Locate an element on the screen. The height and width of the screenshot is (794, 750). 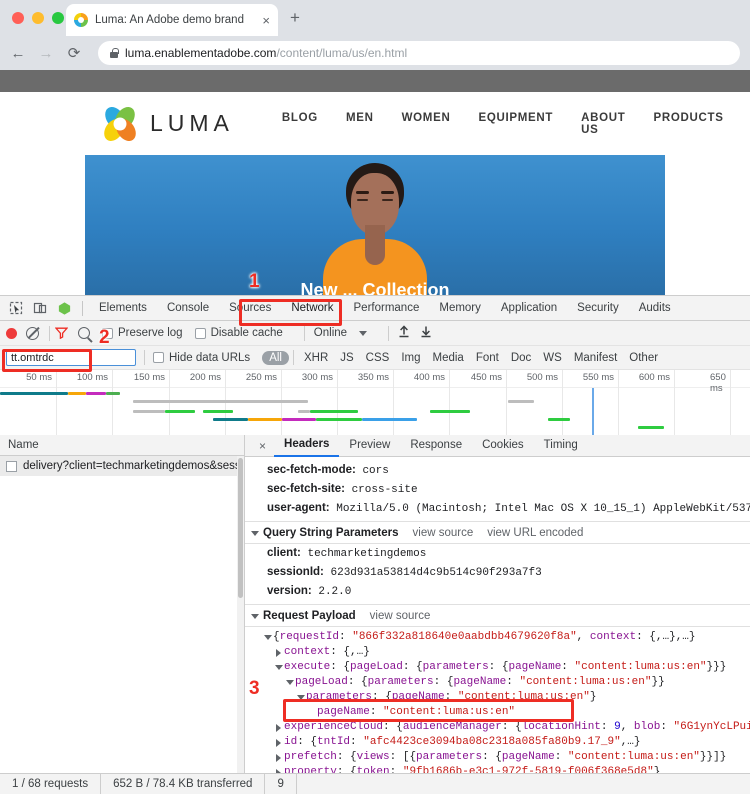
browser-tab: Luma: An Adobe demo brand × is located at coordinates (172, 20).